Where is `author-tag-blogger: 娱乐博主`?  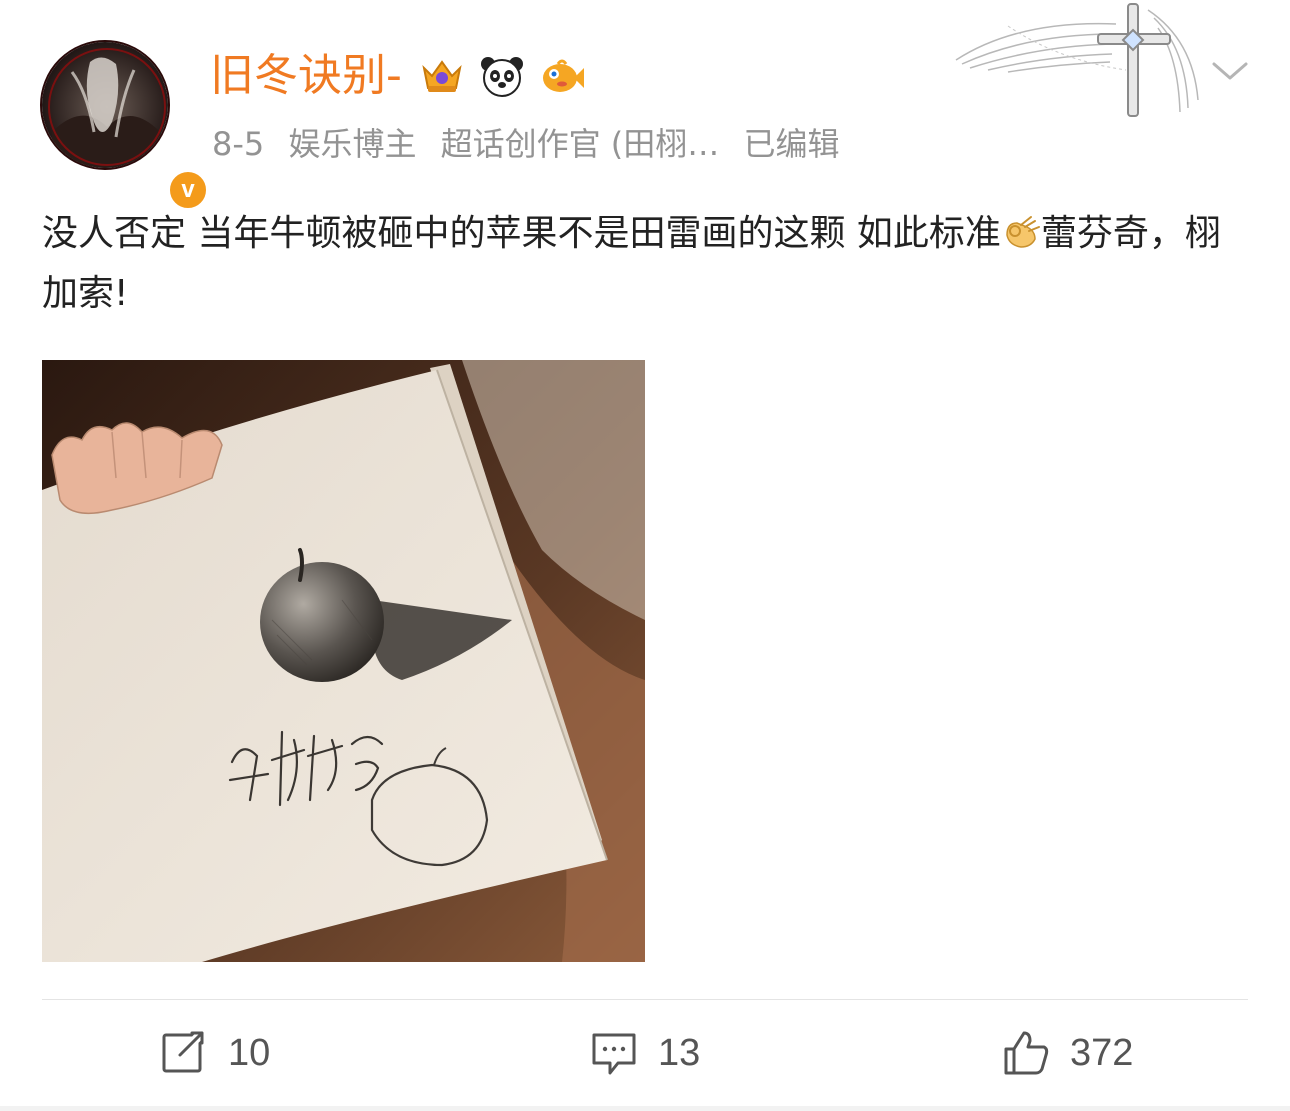 author-tag-blogger: 娱乐博主 is located at coordinates (352, 144).